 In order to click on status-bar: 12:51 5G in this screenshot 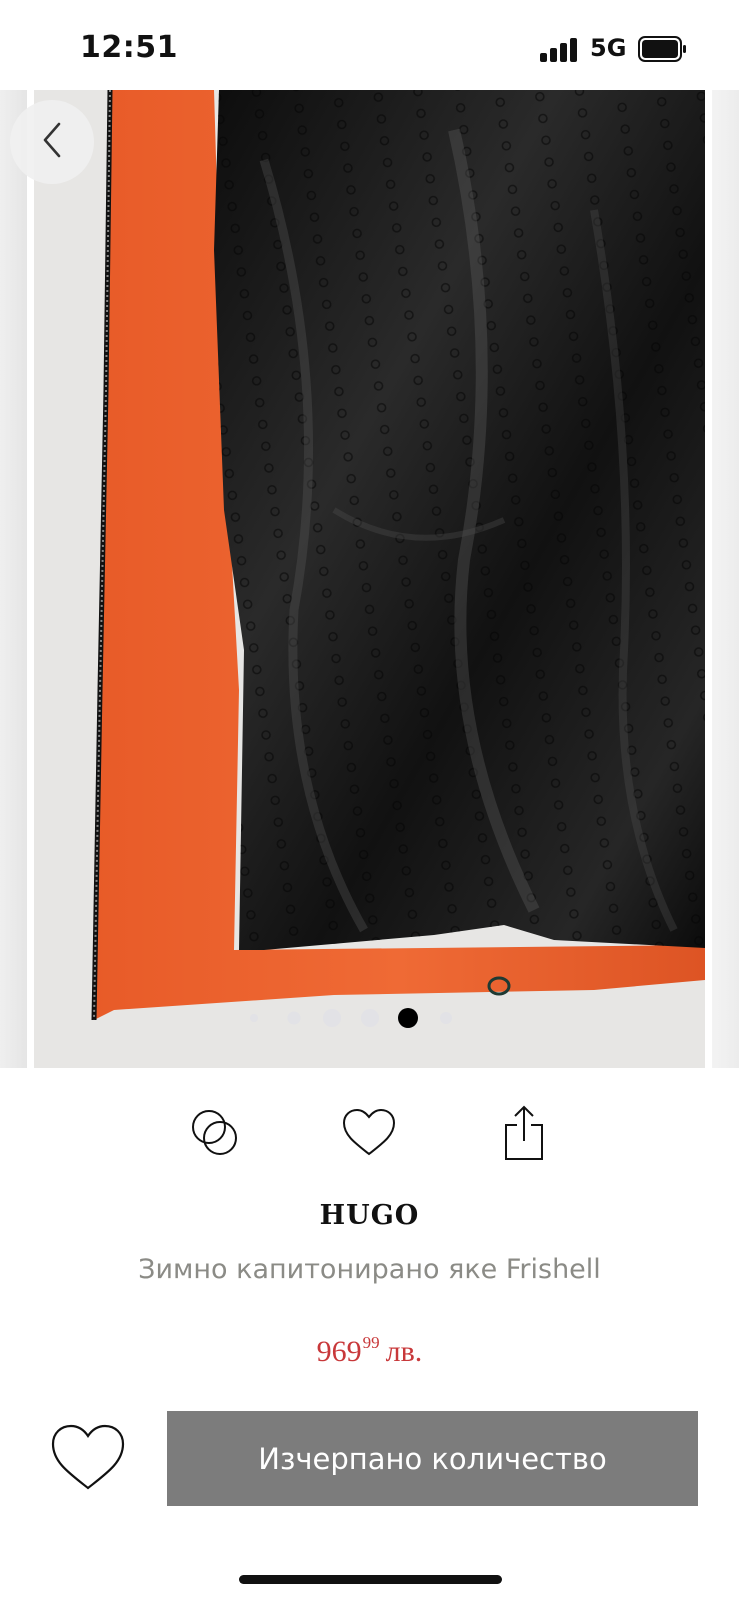, I will do `click(369, 45)`.